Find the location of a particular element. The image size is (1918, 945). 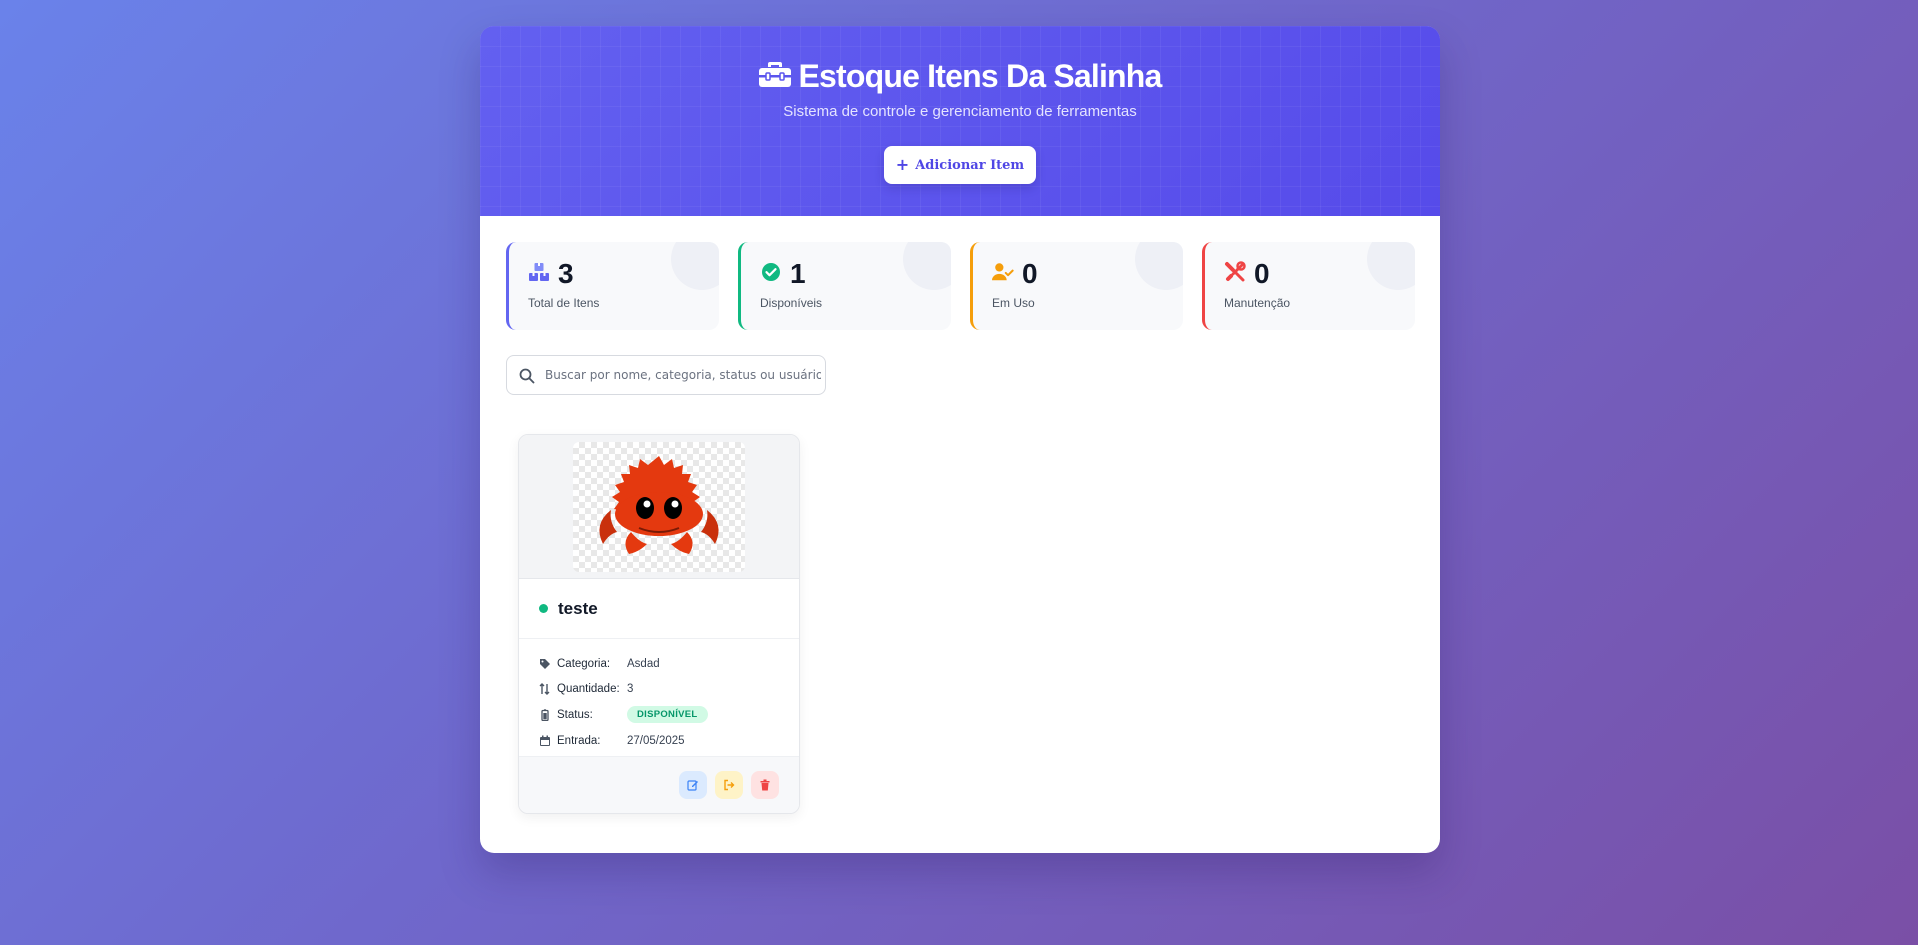

checkout-button is located at coordinates (729, 785).